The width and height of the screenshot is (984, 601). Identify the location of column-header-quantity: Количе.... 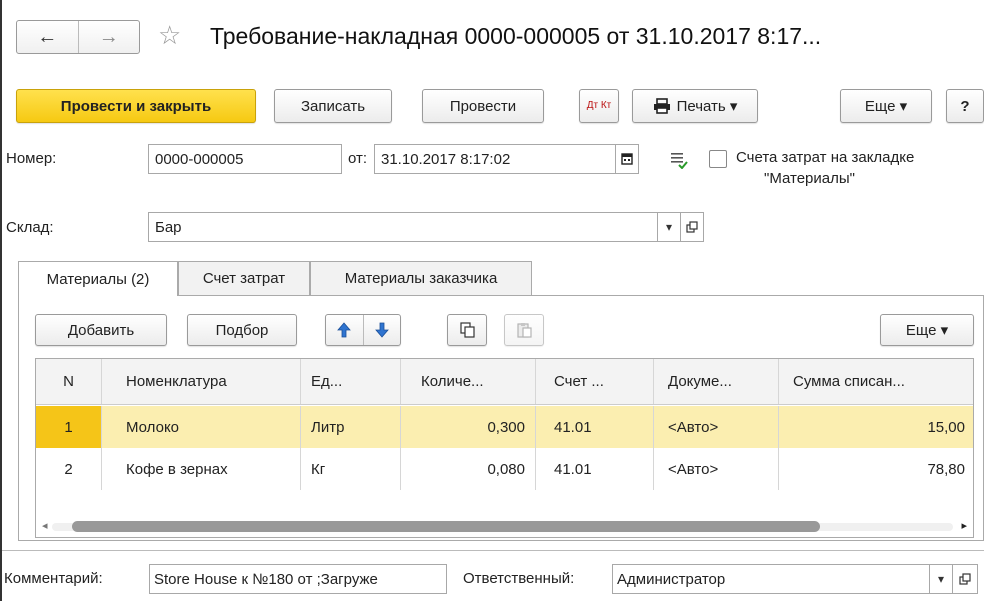
(468, 381).